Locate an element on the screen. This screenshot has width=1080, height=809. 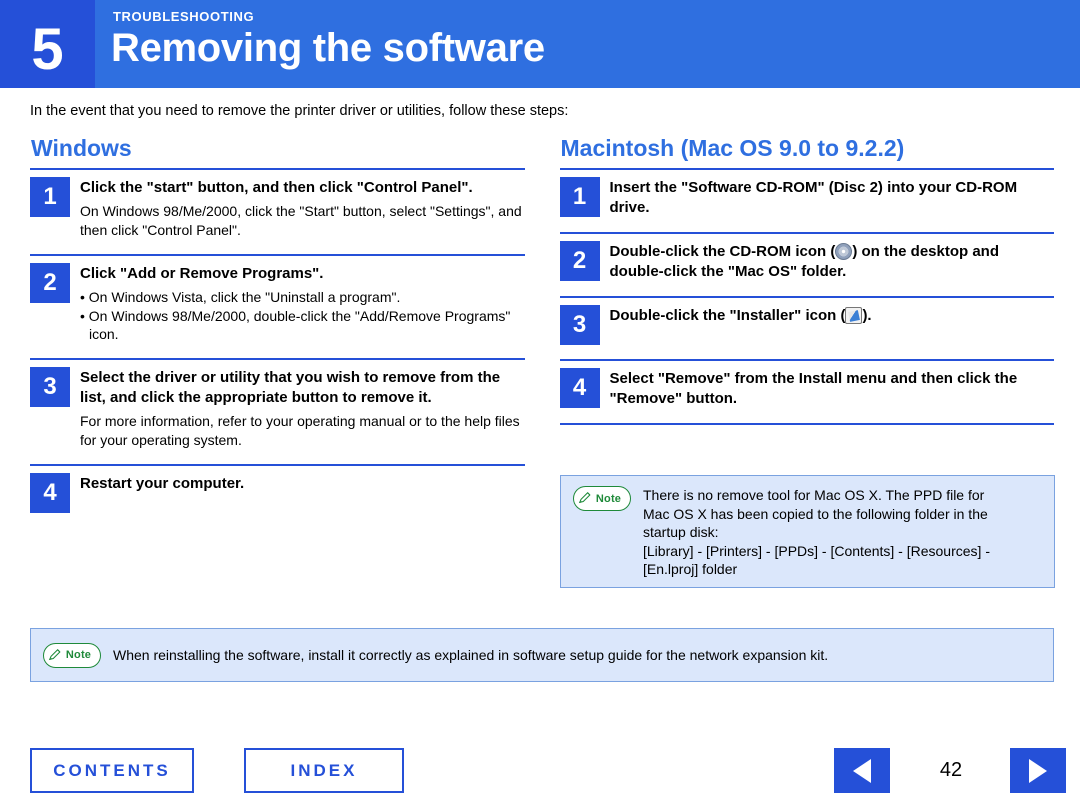
page-number: 42 is located at coordinates (951, 770).